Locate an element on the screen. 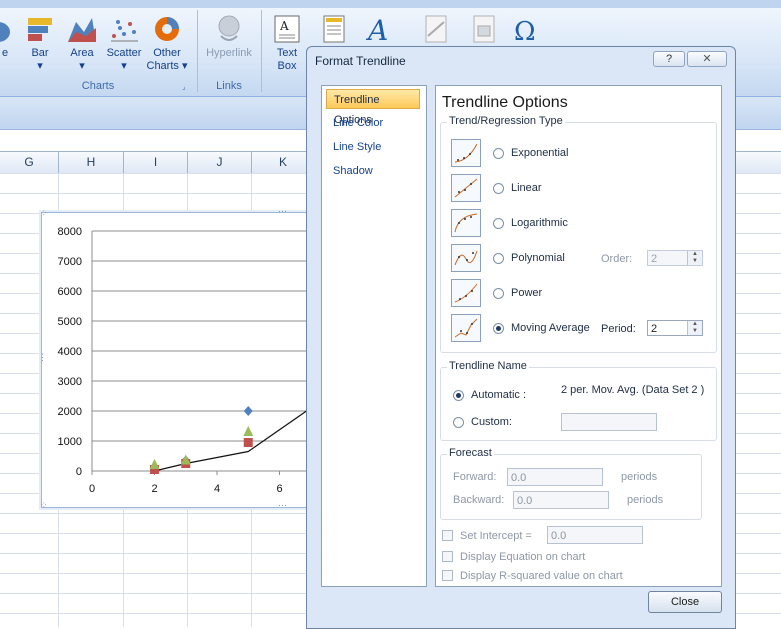  moving-average-radio is located at coordinates (498, 328).